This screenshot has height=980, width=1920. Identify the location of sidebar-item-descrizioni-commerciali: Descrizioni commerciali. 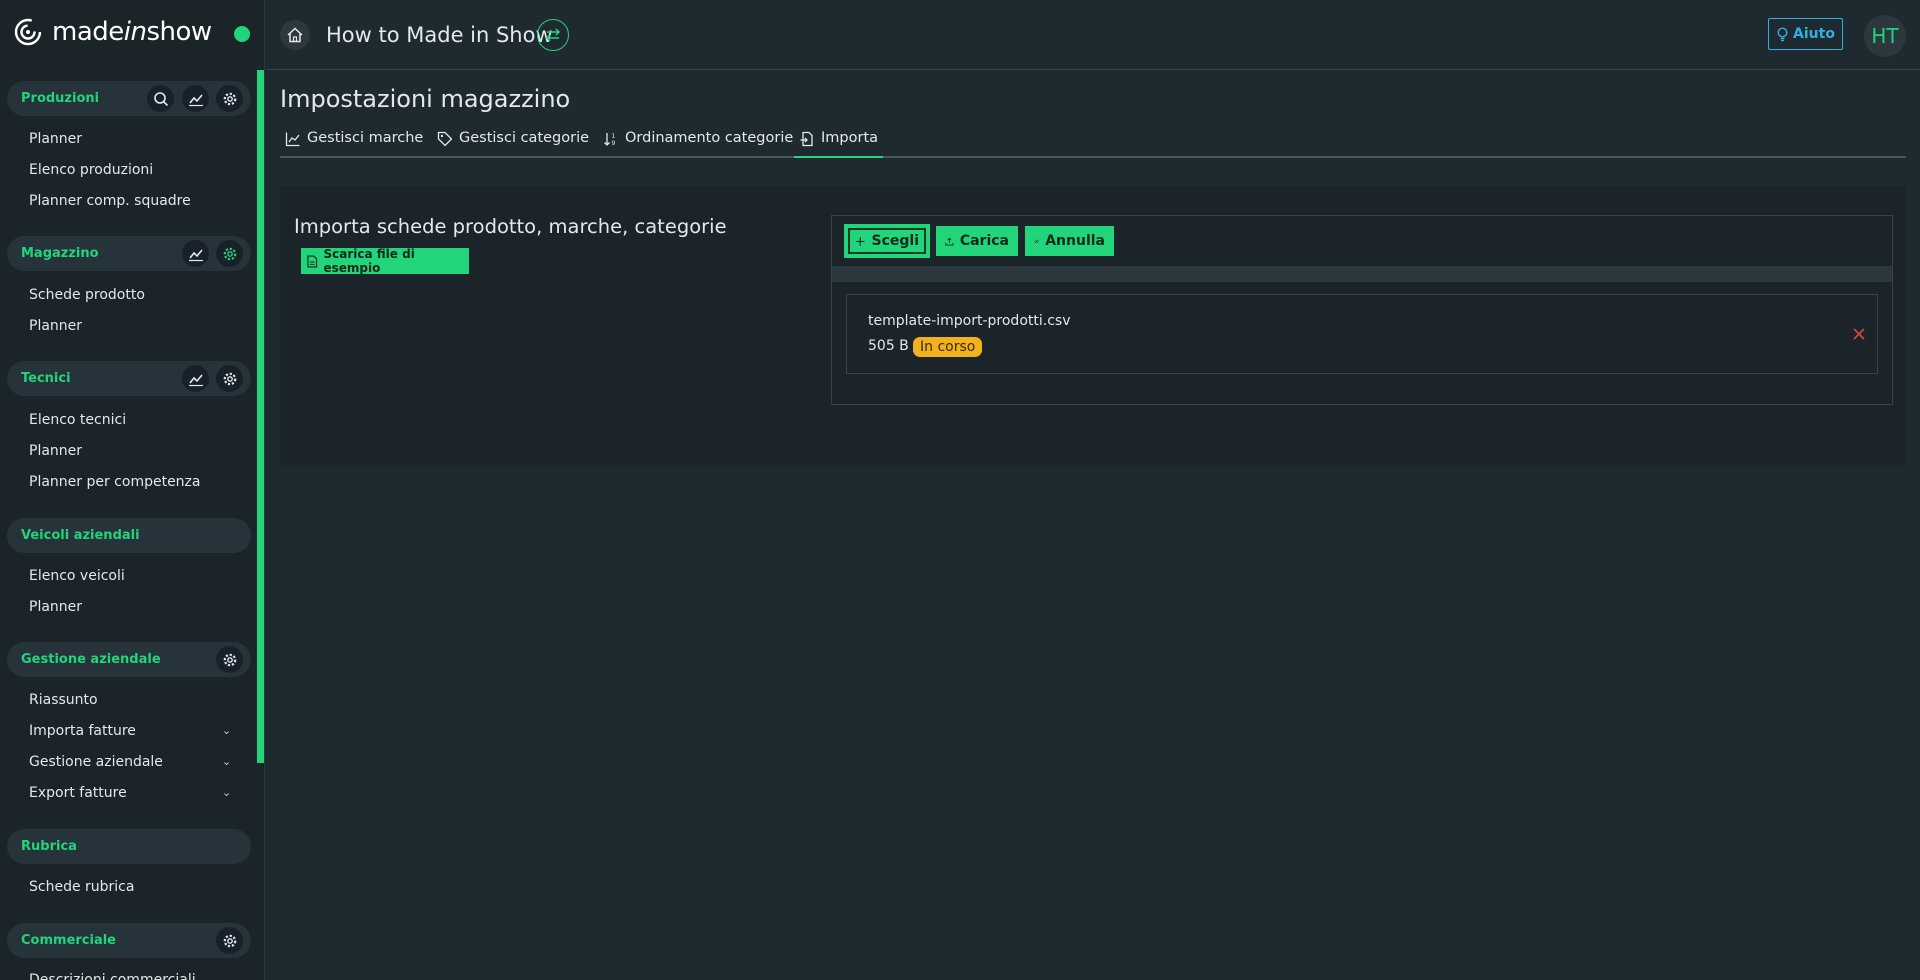
(112, 976).